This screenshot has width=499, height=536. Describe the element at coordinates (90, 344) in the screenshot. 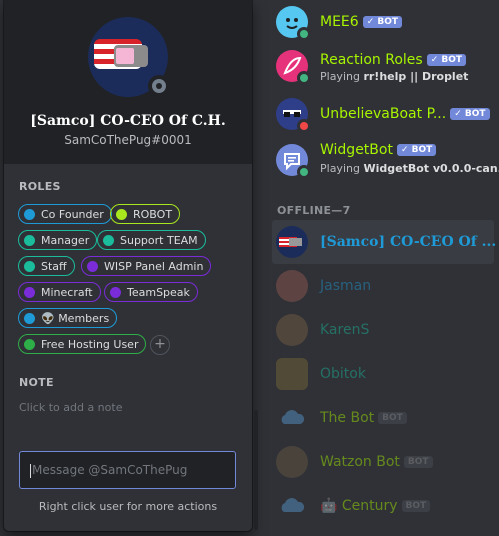

I see `role-label: Free Hosting User` at that location.